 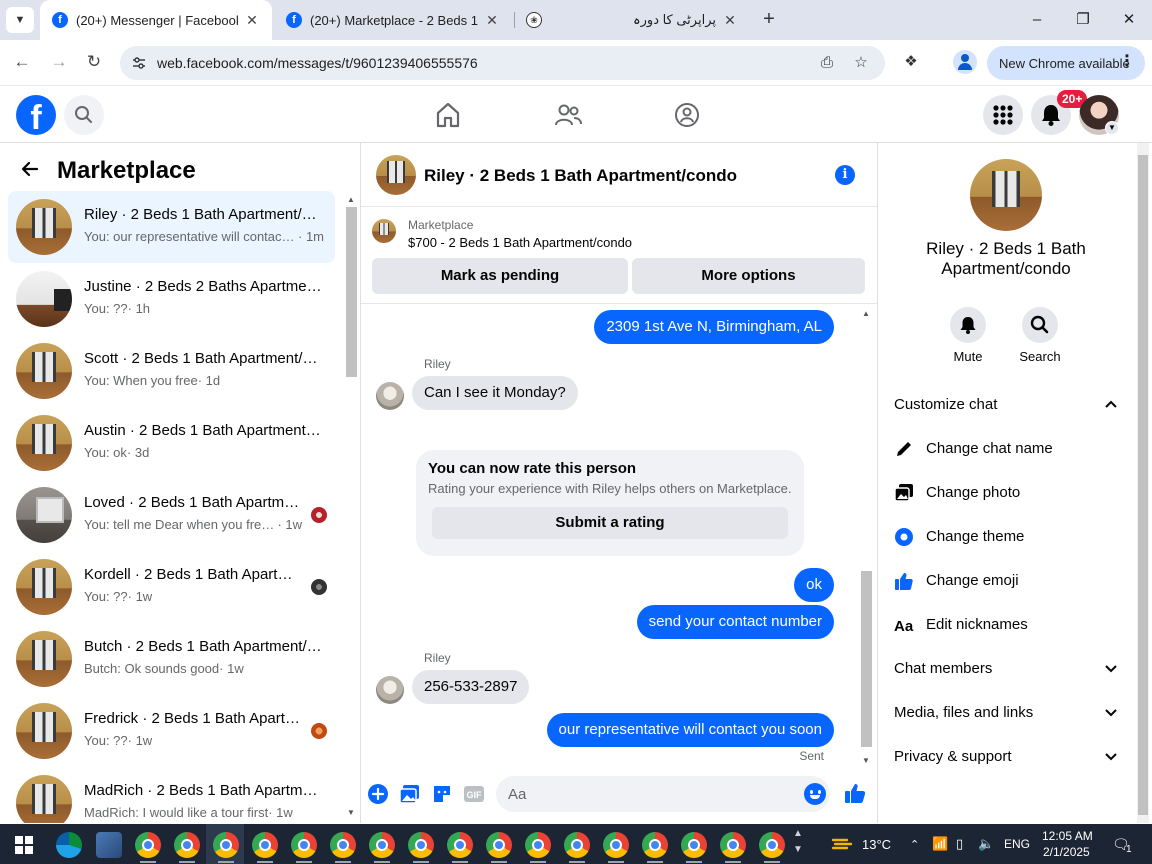 What do you see at coordinates (690, 730) in the screenshot?
I see `message-bubble-sent: our representative will contact you soon` at bounding box center [690, 730].